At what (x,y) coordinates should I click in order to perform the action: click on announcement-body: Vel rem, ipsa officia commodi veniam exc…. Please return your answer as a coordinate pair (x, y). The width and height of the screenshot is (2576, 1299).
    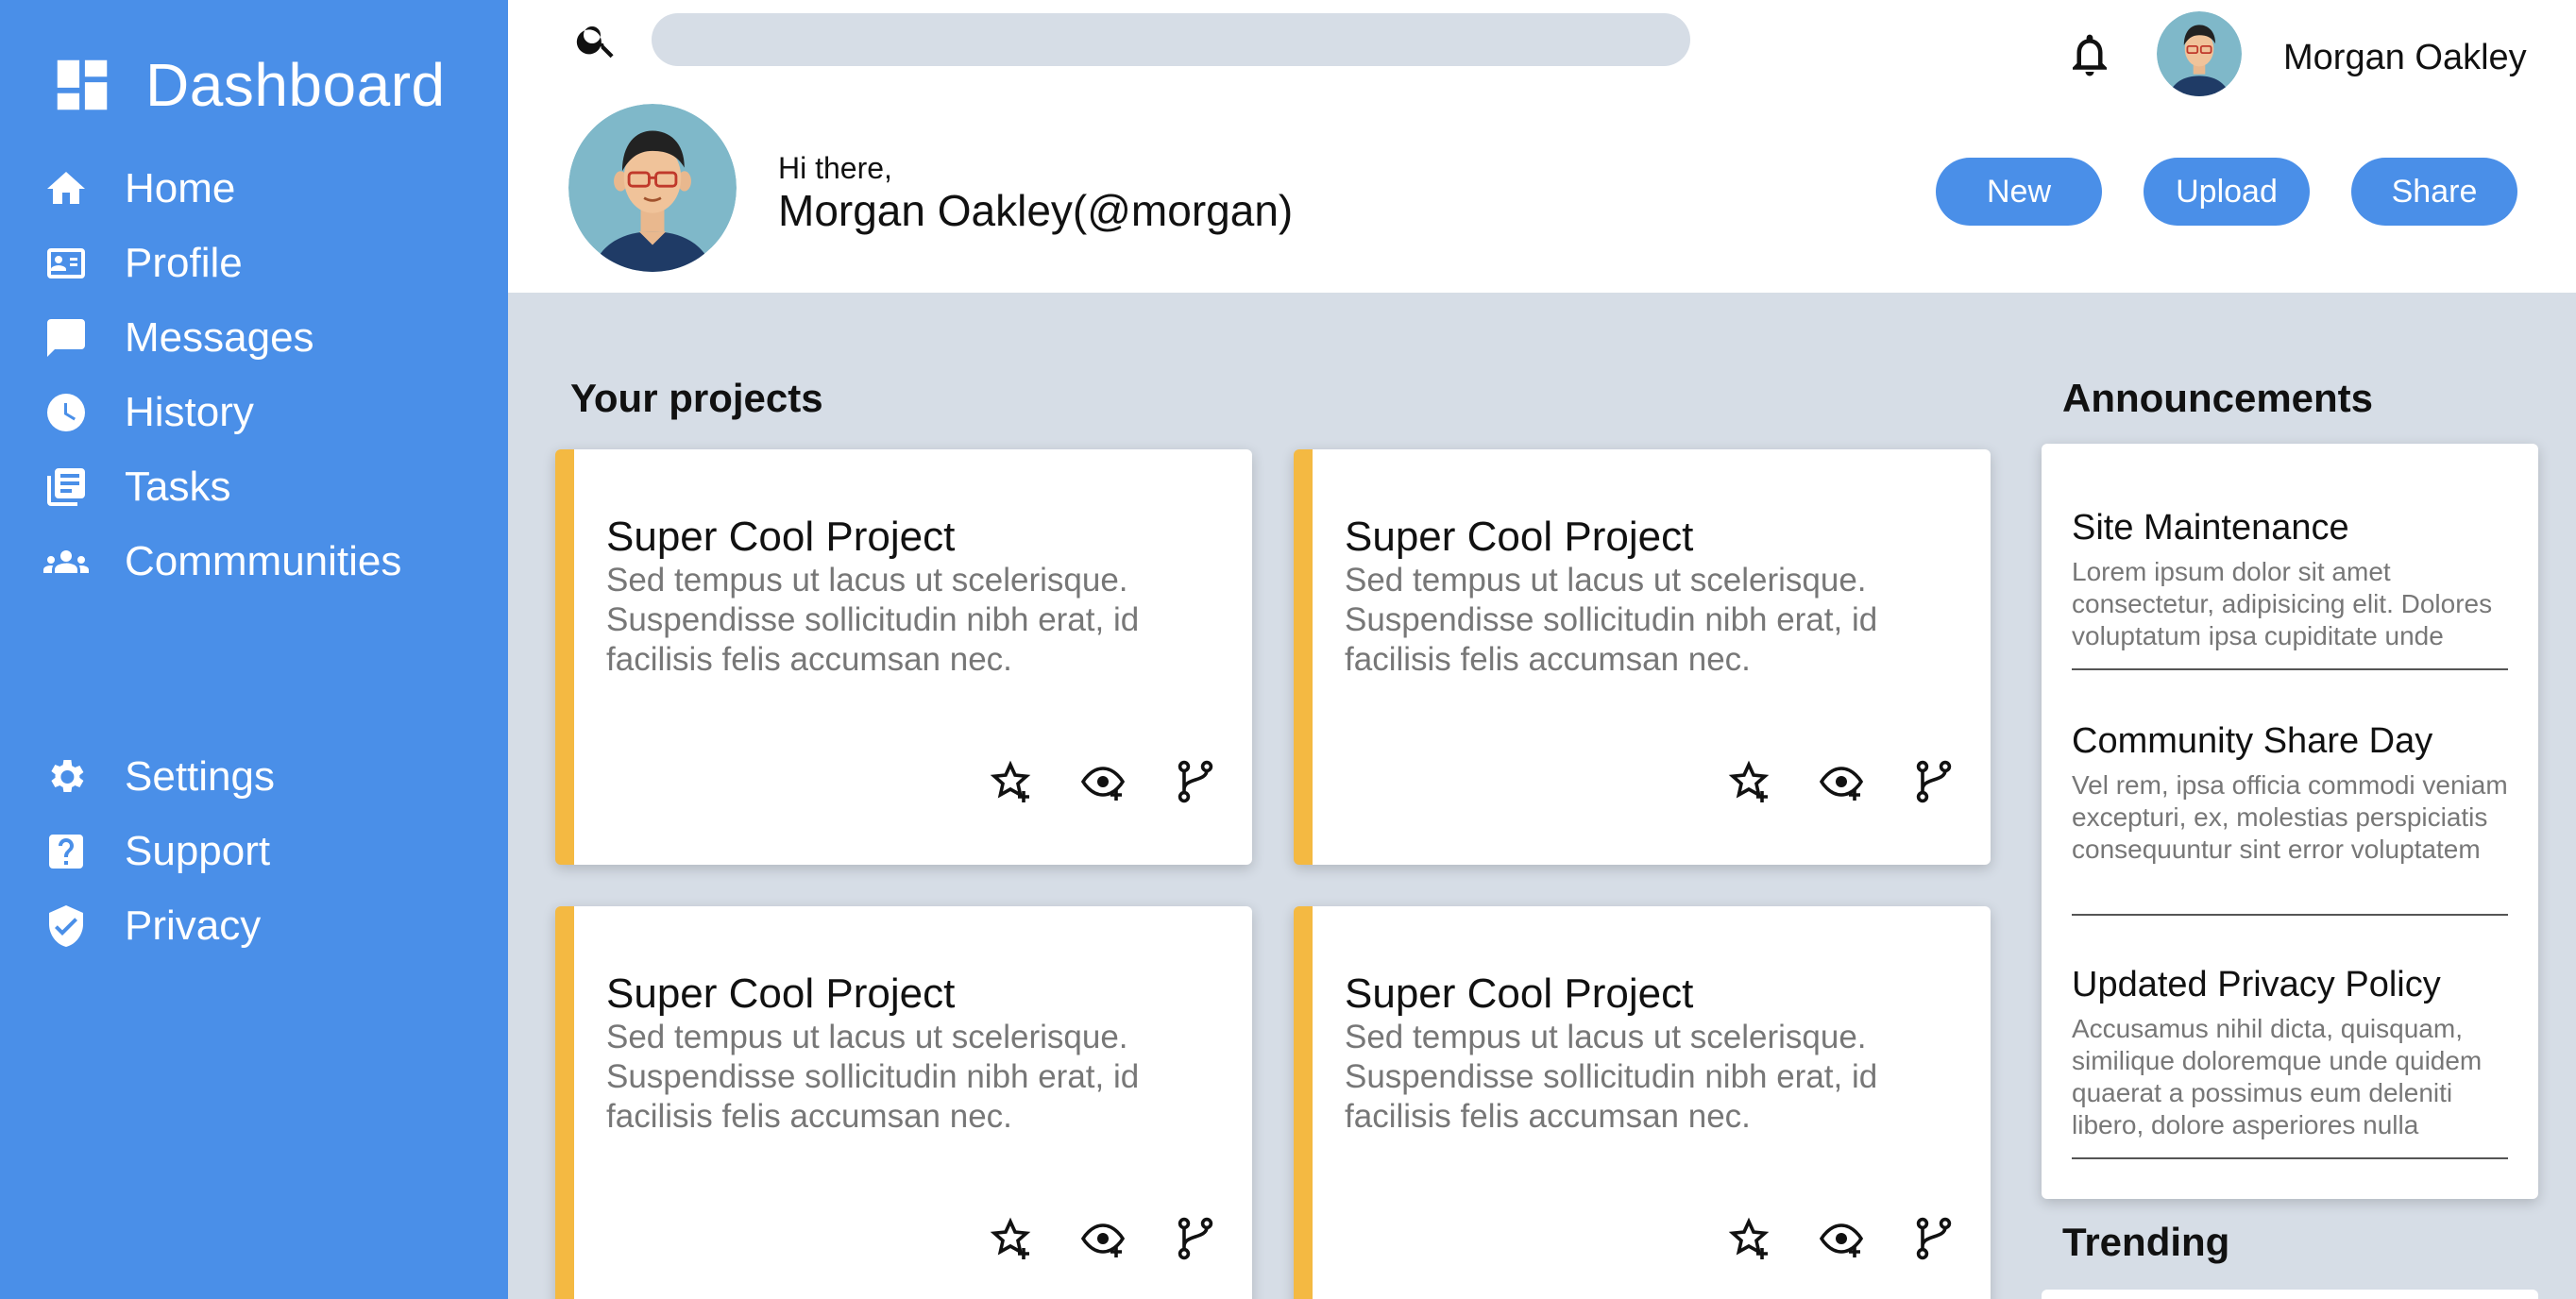
    Looking at the image, I should click on (2290, 817).